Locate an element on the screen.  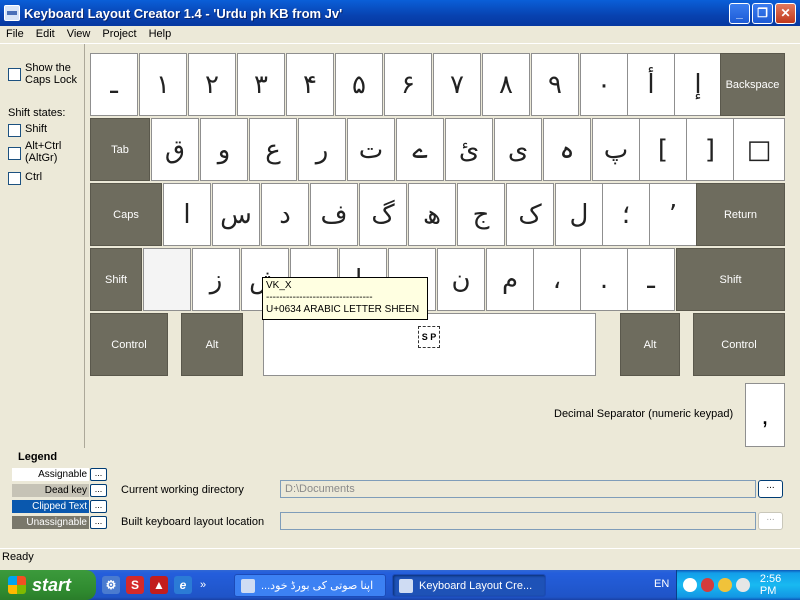
key-control-left: Control is located at coordinates (129, 344).